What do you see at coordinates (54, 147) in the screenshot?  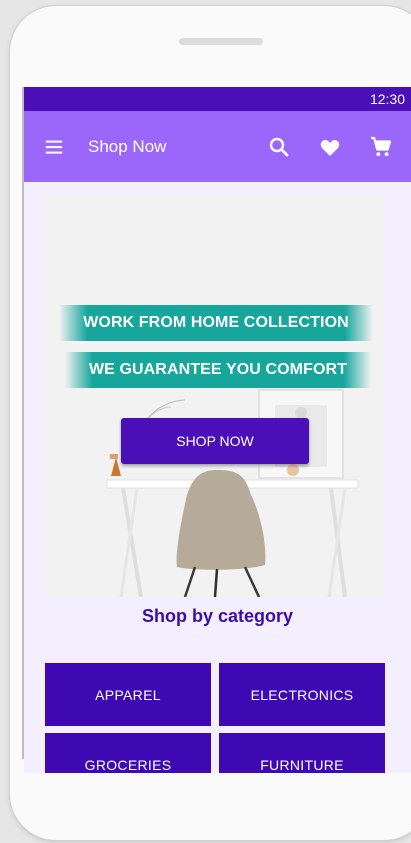 I see `menu-icon` at bounding box center [54, 147].